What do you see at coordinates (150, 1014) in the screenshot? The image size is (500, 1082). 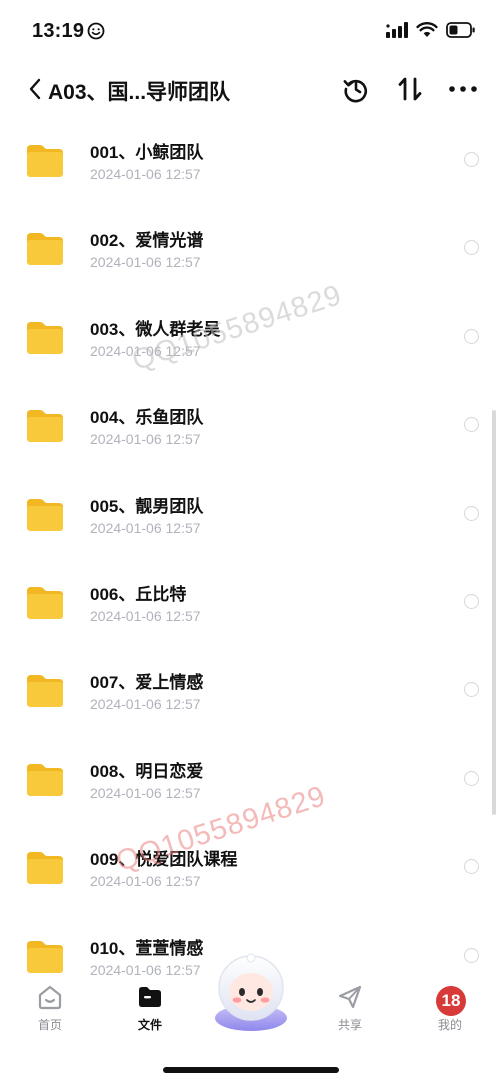 I see `tab-files: 文件` at bounding box center [150, 1014].